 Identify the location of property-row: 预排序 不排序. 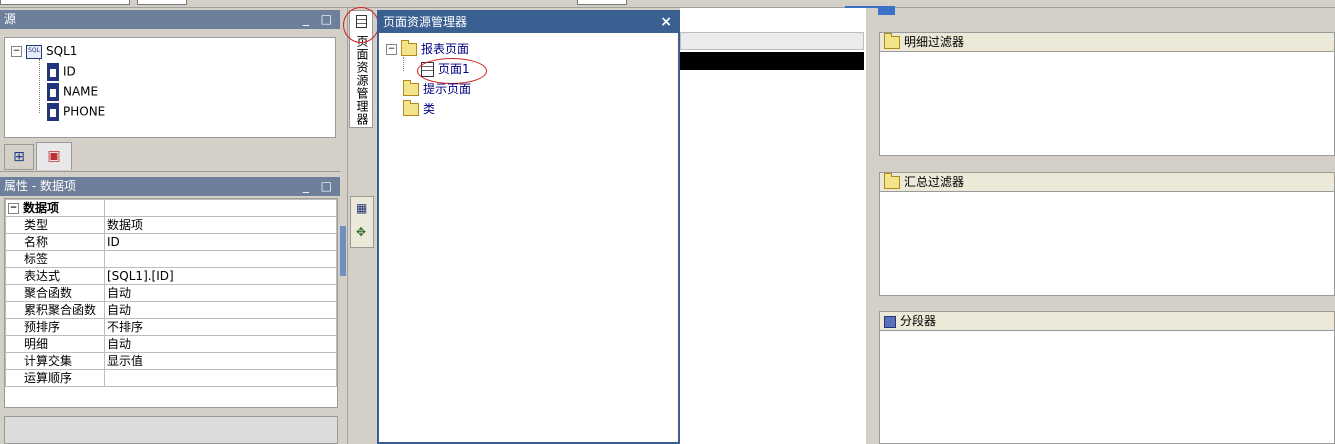
(171, 327).